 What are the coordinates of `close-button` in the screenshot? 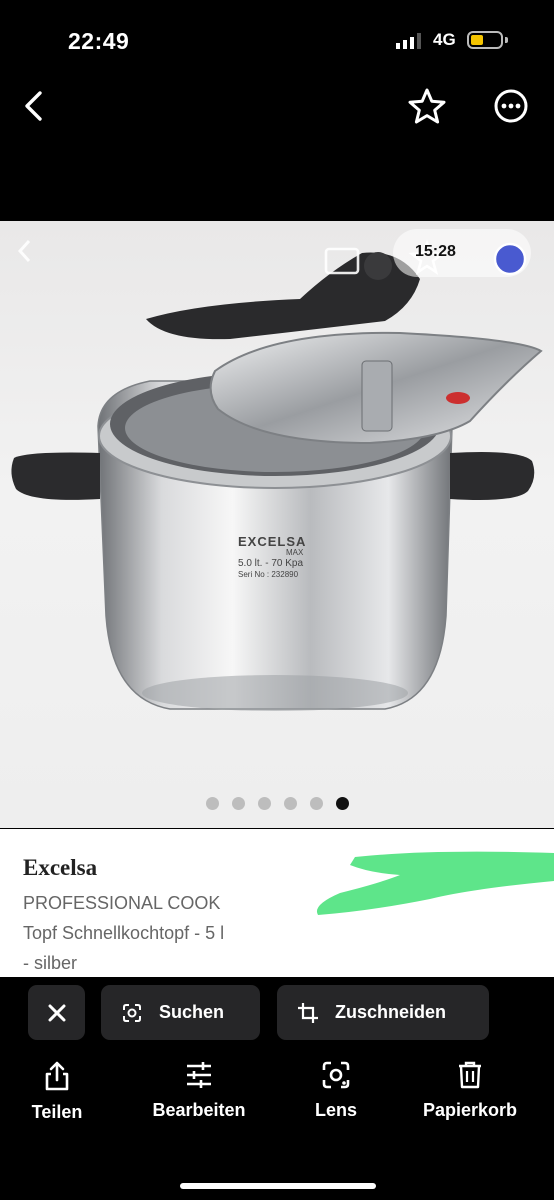 It's located at (56, 1012).